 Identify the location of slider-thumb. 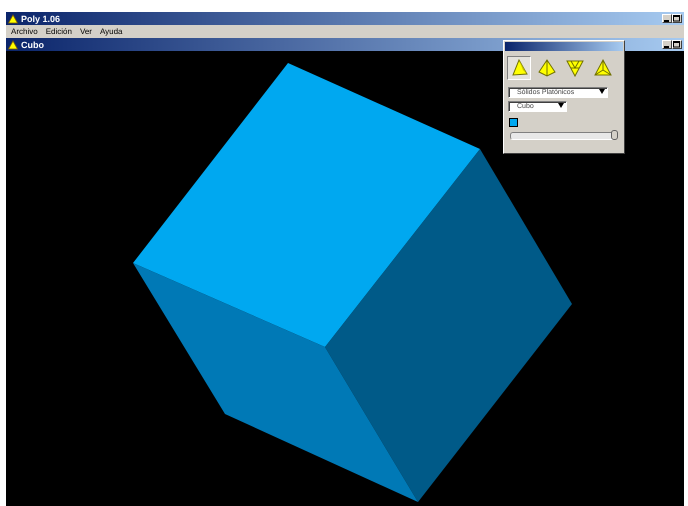
(614, 135).